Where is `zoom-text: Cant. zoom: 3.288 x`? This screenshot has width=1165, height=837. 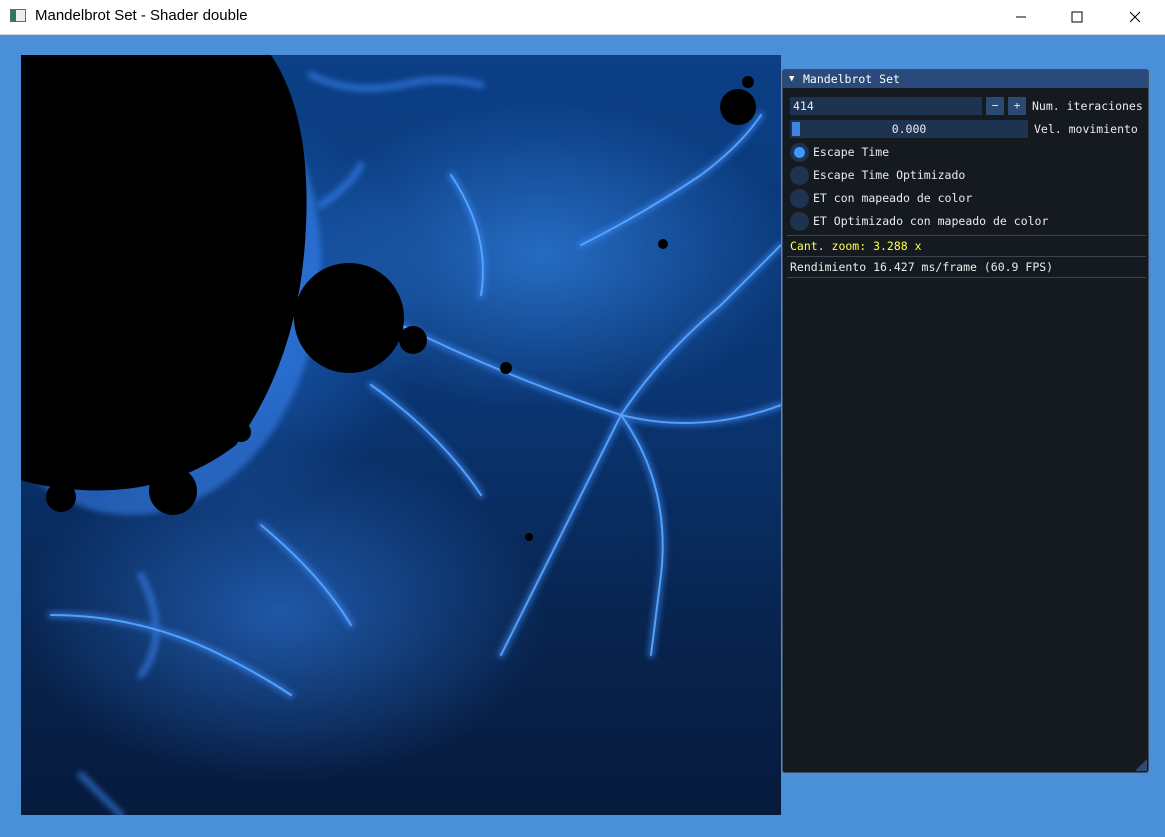 zoom-text: Cant. zoom: 3.288 x is located at coordinates (856, 246).